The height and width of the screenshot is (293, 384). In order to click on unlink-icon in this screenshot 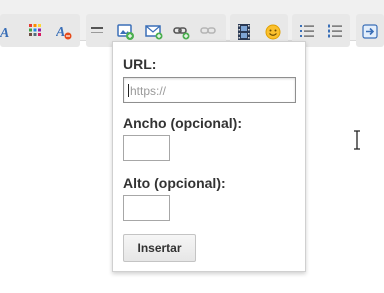, I will do `click(209, 32)`.